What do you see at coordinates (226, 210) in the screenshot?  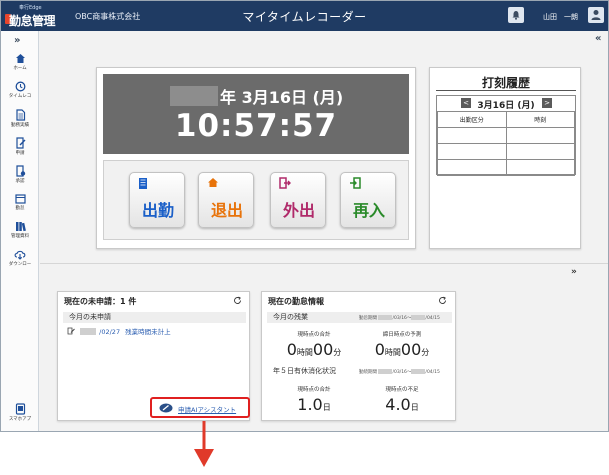 I see `clock-out-label: 退出` at bounding box center [226, 210].